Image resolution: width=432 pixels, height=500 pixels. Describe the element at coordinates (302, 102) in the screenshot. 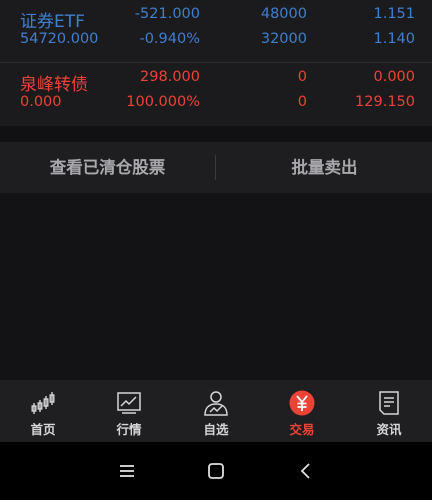

I see `holding-available: 0` at that location.